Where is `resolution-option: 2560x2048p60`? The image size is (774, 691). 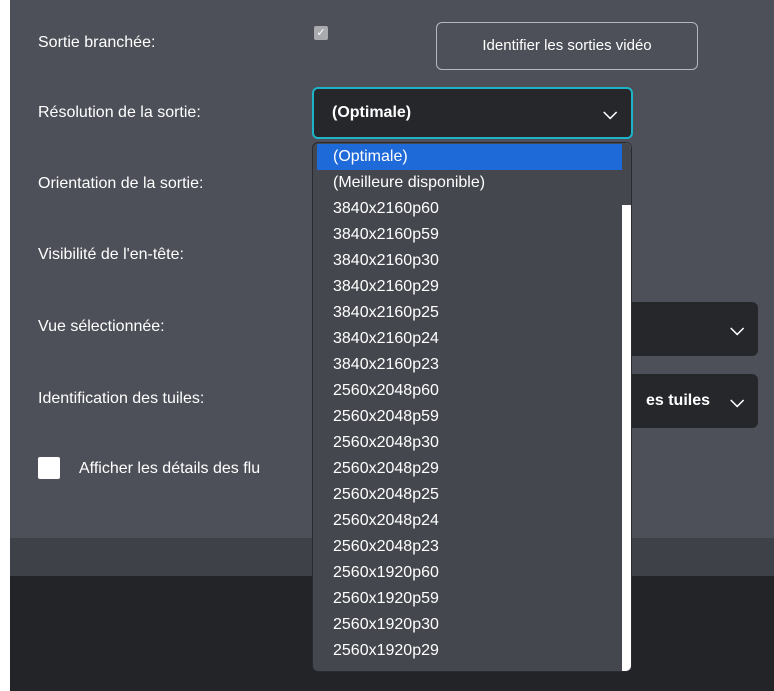
resolution-option: 2560x2048p60 is located at coordinates (470, 391).